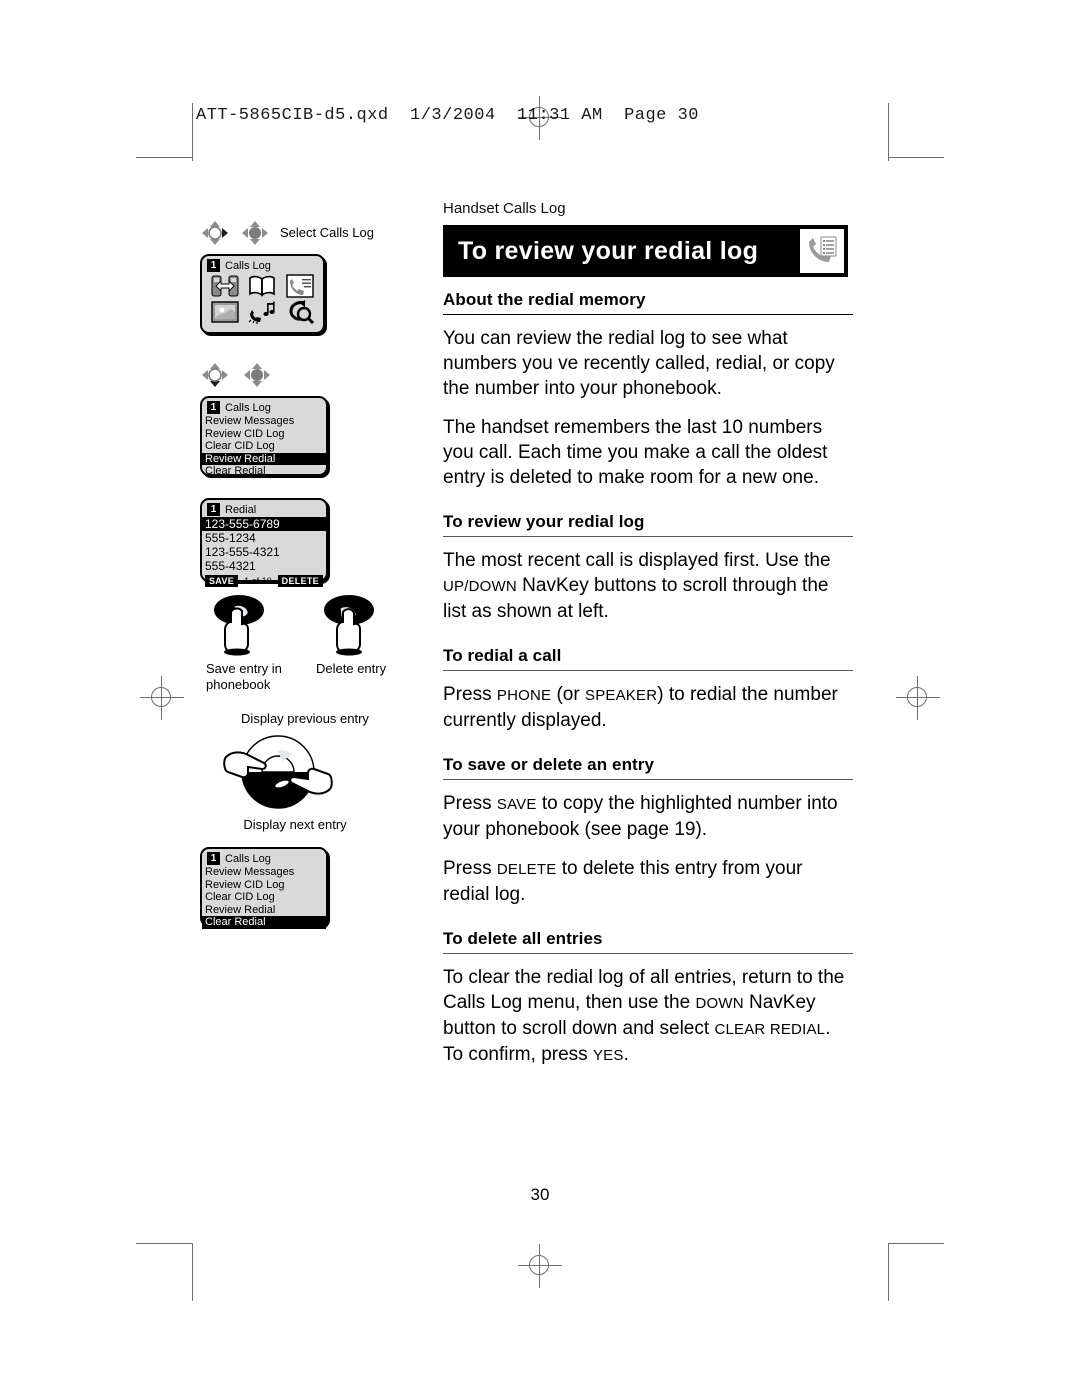 The height and width of the screenshot is (1397, 1080). Describe the element at coordinates (264, 872) in the screenshot. I see `menu-item-review-messages-2: Review Messages` at that location.